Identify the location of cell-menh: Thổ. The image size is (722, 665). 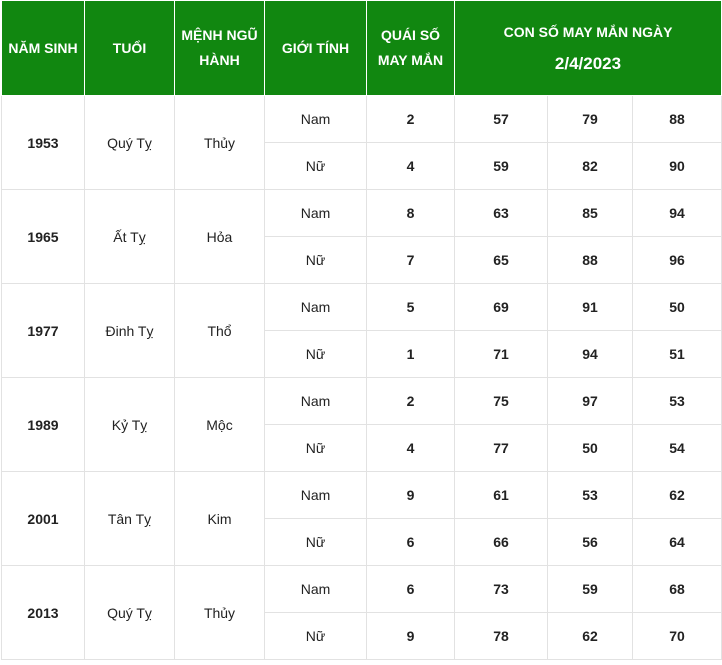
(219, 330).